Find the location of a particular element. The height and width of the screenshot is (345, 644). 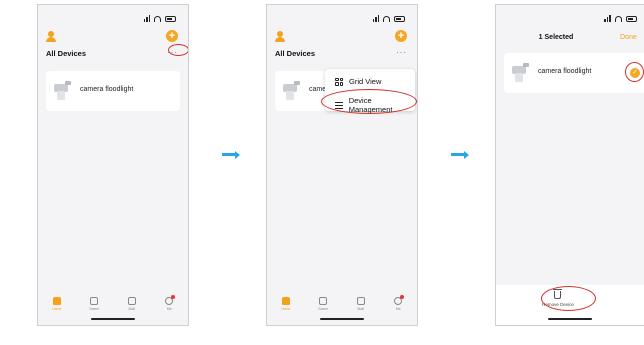

device-card: camera floodlight ✓ is located at coordinates (574, 73).